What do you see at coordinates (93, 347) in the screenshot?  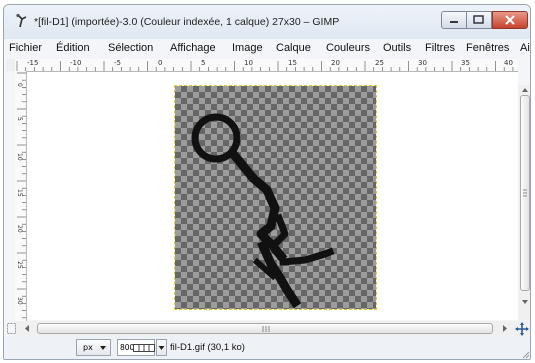 I see `unit-select: px` at bounding box center [93, 347].